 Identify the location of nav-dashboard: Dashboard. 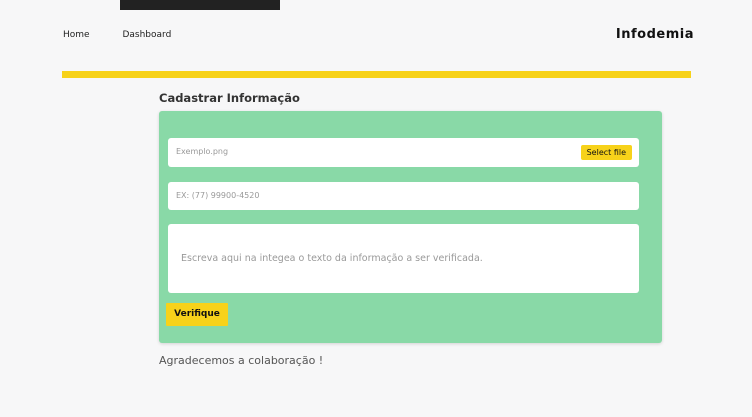
(146, 35).